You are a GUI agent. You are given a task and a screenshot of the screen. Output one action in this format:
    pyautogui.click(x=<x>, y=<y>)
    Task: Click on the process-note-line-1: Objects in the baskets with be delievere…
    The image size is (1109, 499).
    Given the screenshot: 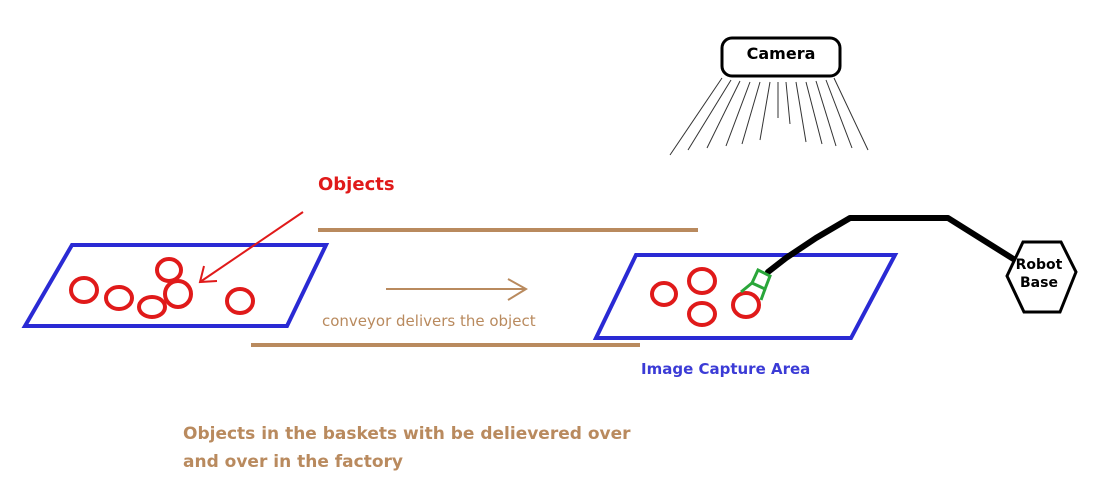 What is the action you would take?
    pyautogui.click(x=407, y=434)
    